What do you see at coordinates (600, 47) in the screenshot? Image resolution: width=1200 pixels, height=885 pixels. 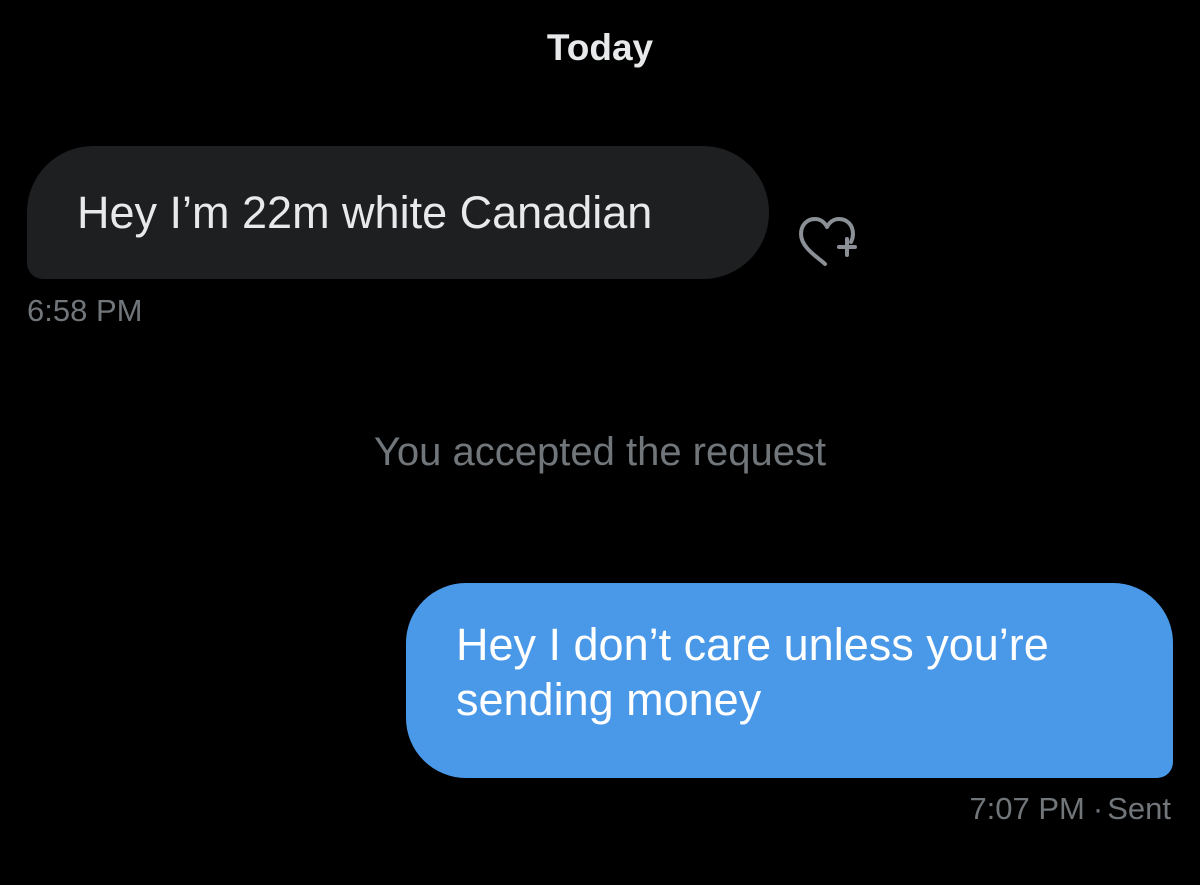 I see `date-header: Today` at bounding box center [600, 47].